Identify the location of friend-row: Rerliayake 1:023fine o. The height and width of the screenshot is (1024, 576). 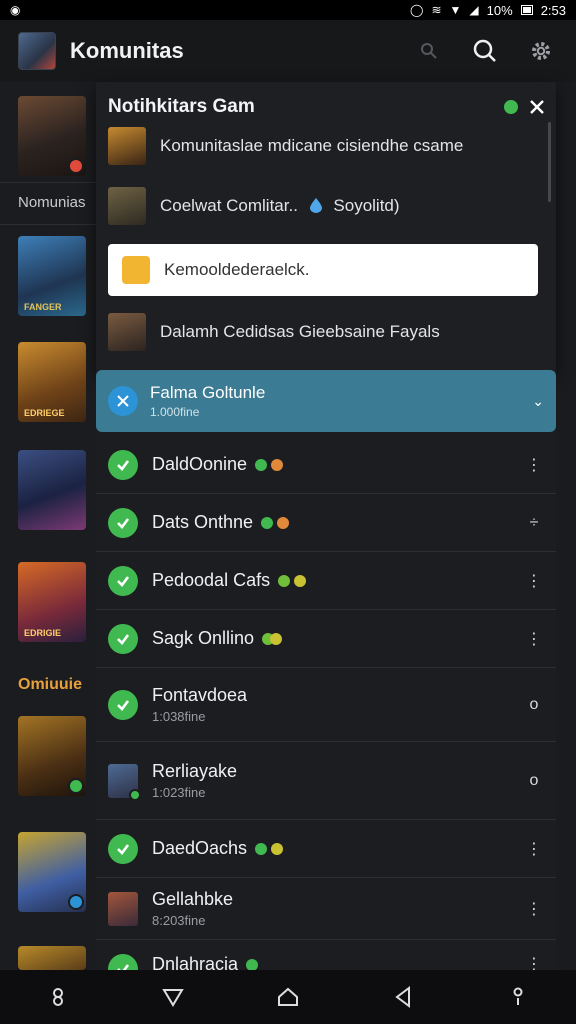
(326, 781).